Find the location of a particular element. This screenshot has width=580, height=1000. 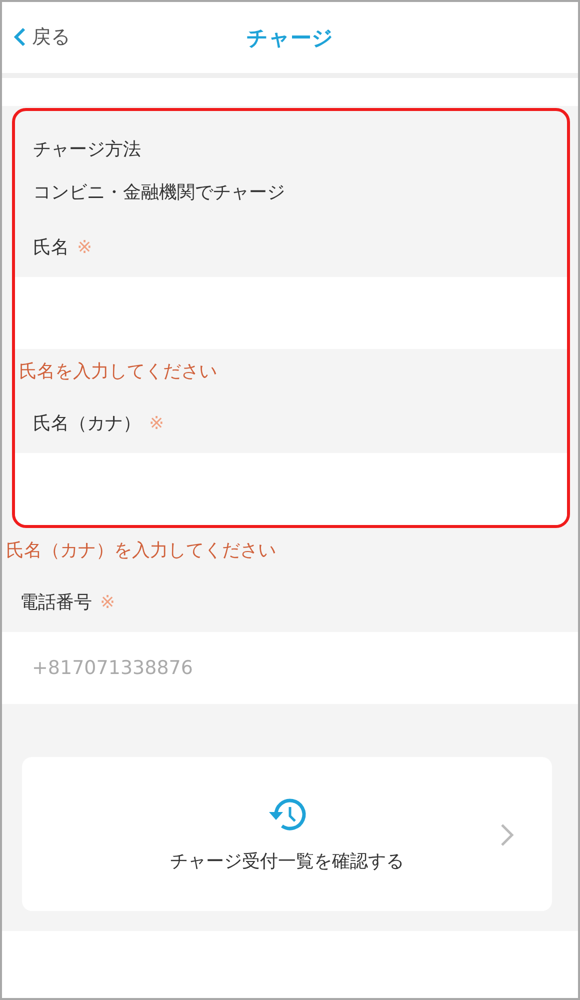

error-message: 氏名（カナ）を入力してください is located at coordinates (140, 550).